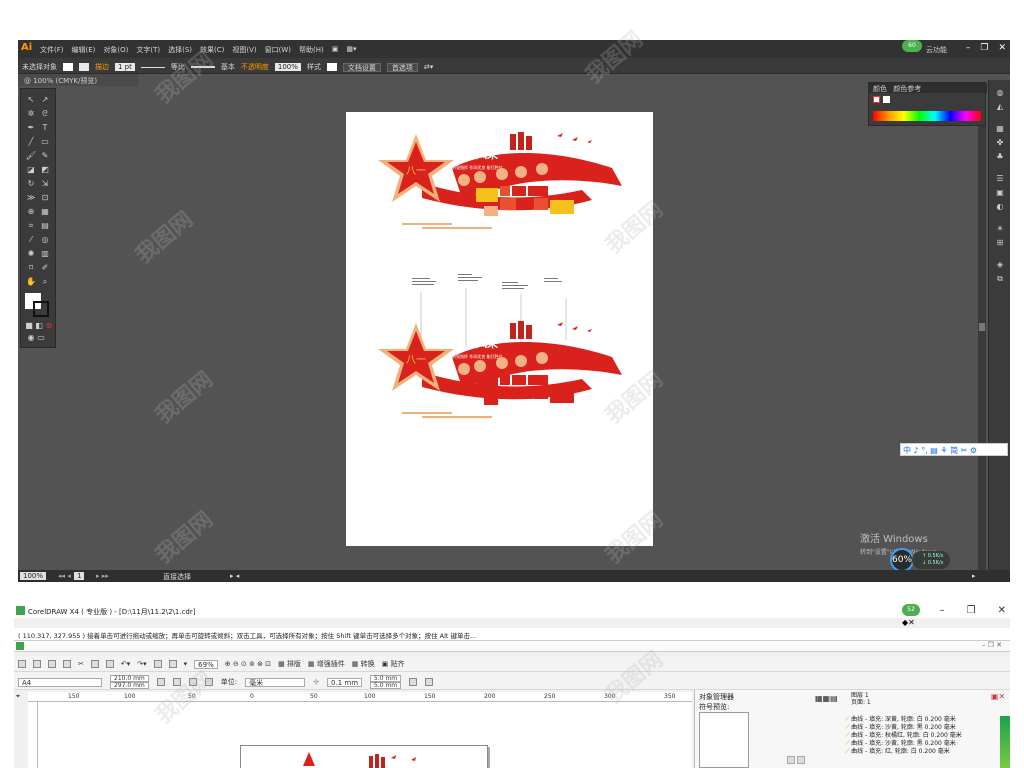 This screenshot has height=768, width=1024. Describe the element at coordinates (180, 50) in the screenshot. I see `menu-select: 选择(S)` at that location.